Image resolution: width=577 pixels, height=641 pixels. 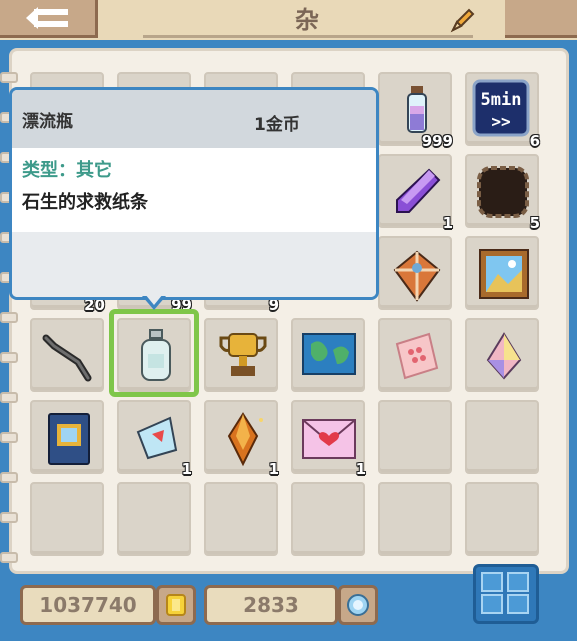 I want to click on item-quantity: 999, so click(x=437, y=141).